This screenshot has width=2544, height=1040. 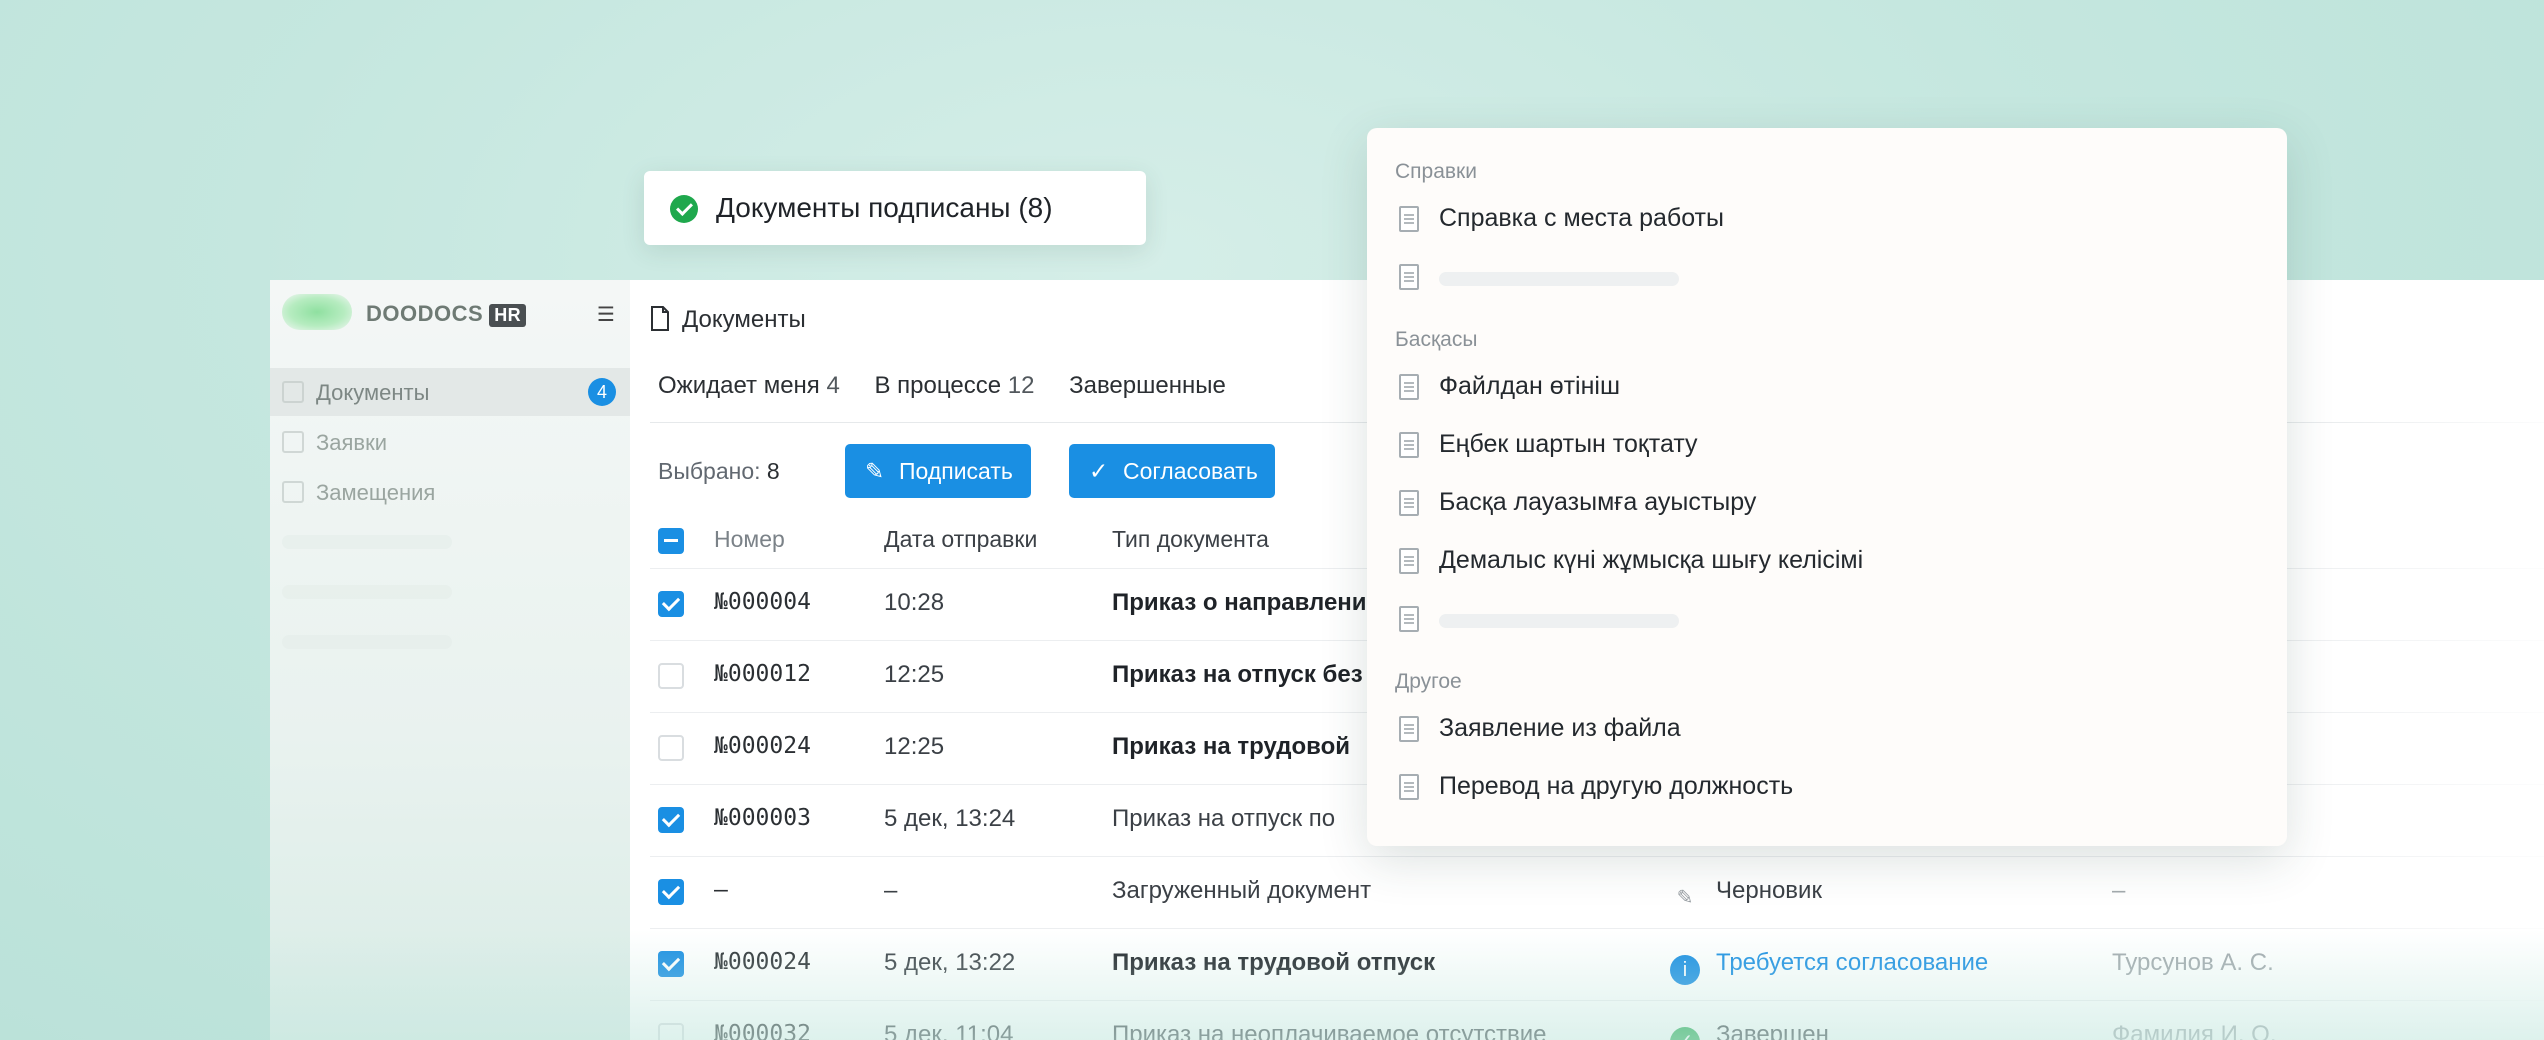 I want to click on approve-button: ✓ Согласовать, so click(x=1172, y=471).